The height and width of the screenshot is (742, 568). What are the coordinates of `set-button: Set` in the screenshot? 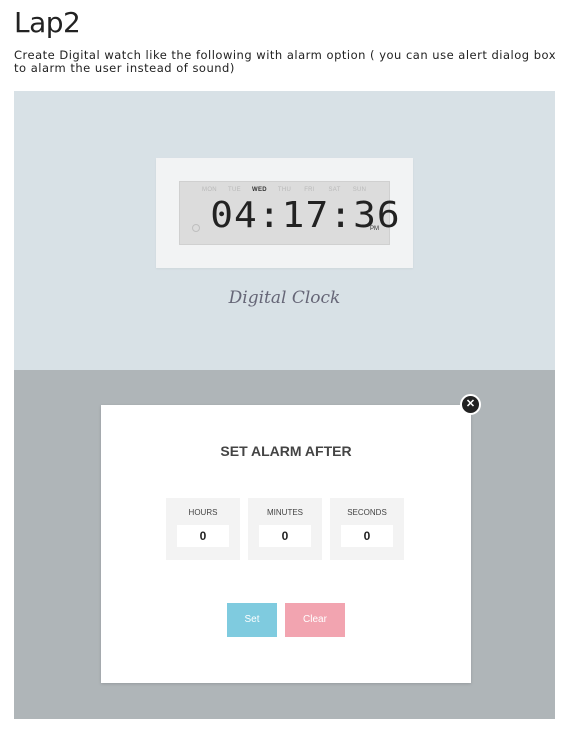 It's located at (252, 620).